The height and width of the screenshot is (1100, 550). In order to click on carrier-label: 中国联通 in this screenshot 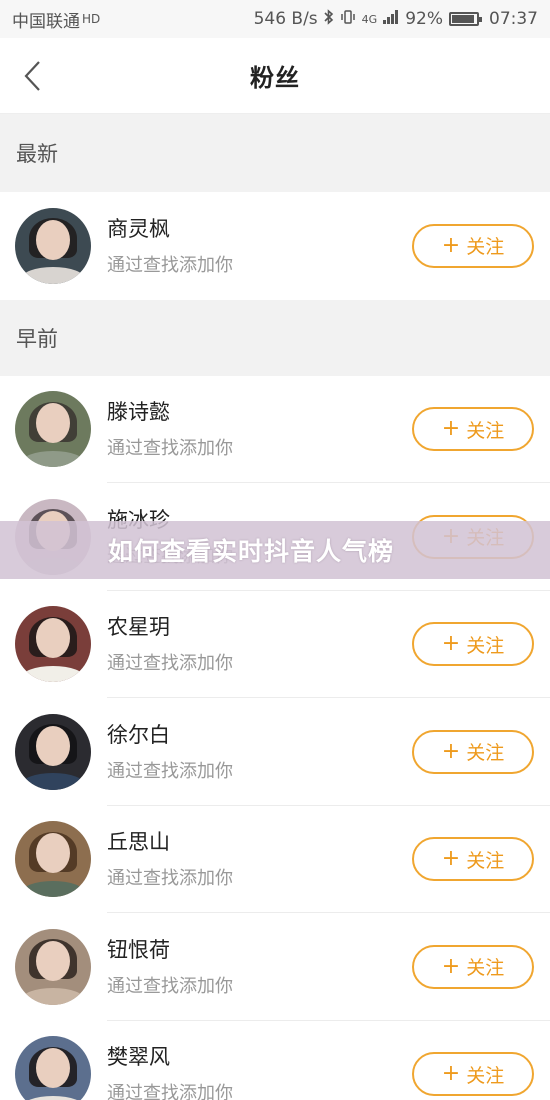, I will do `click(46, 21)`.